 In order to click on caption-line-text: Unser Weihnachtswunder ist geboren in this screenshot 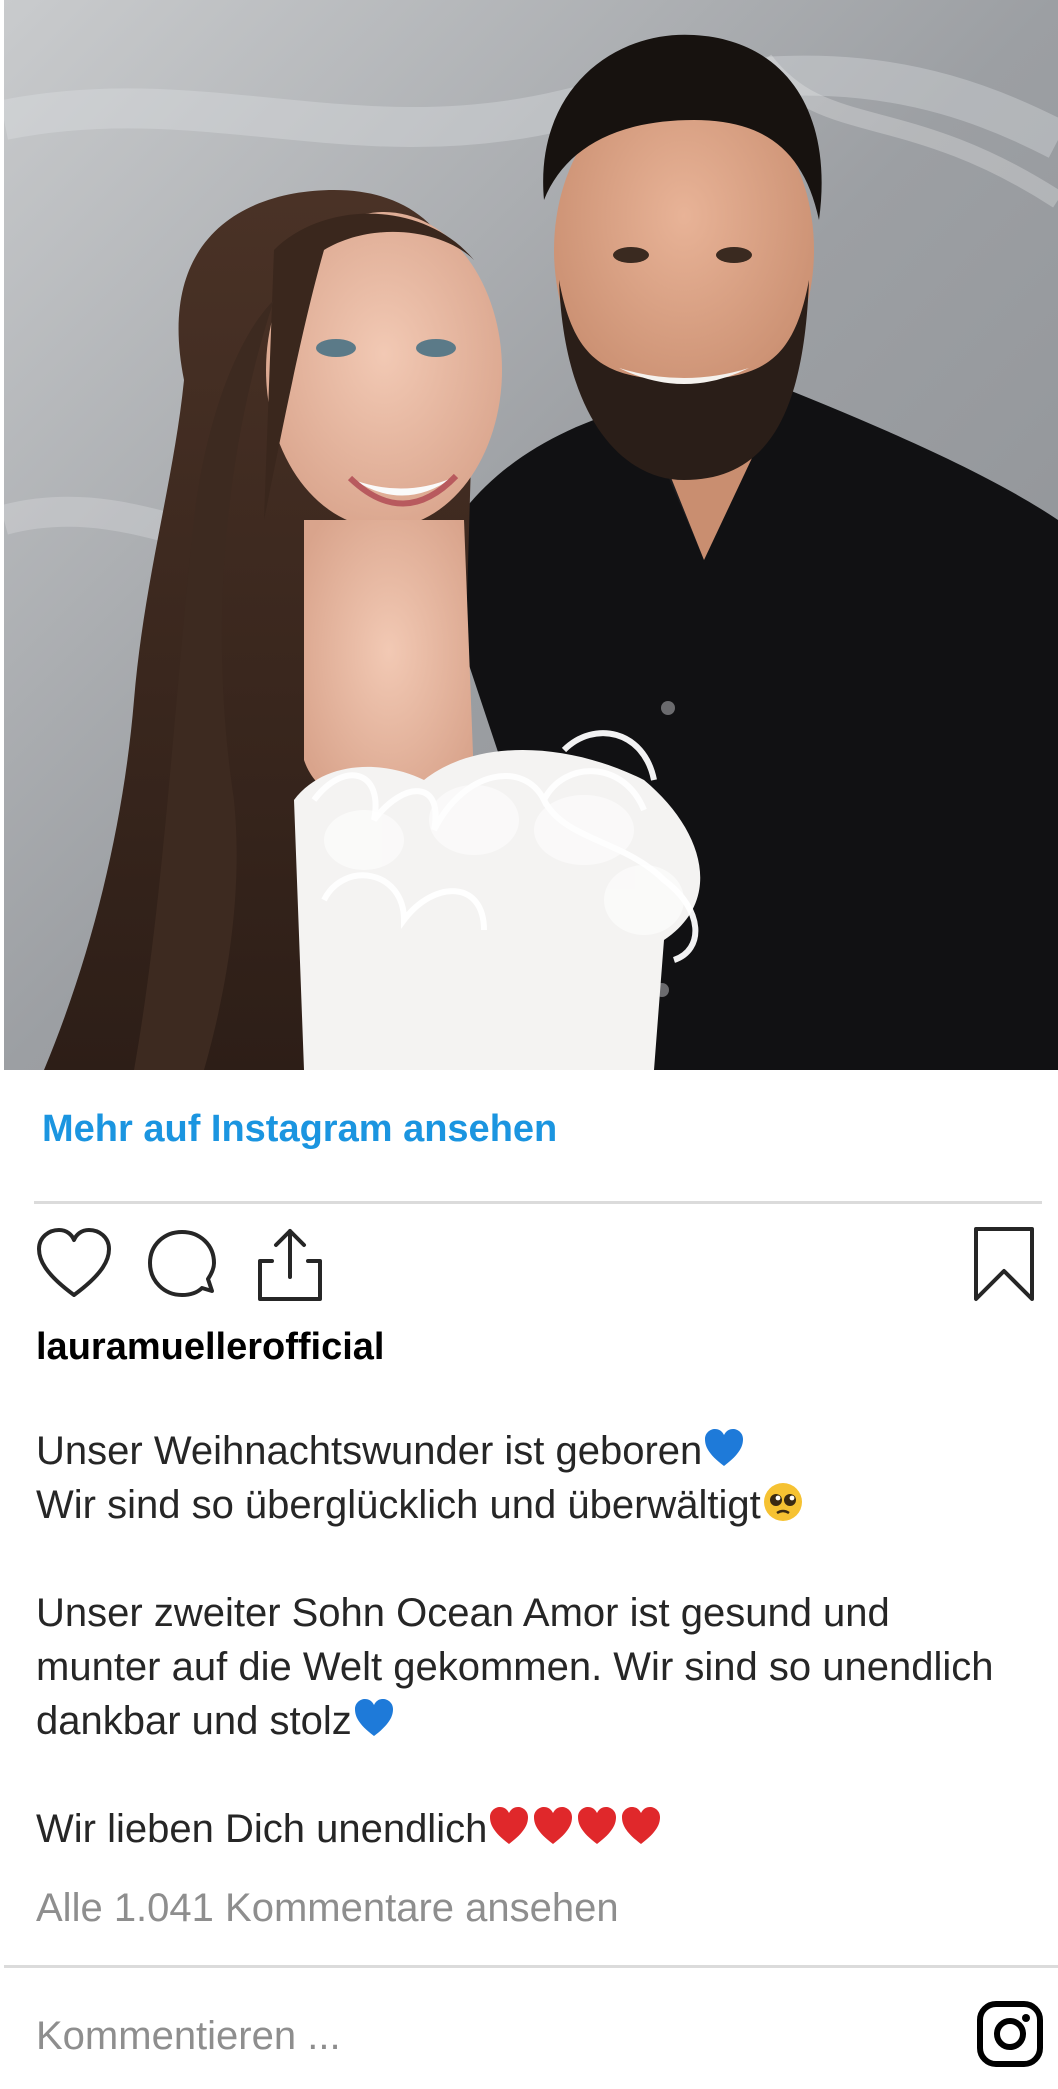, I will do `click(369, 1451)`.